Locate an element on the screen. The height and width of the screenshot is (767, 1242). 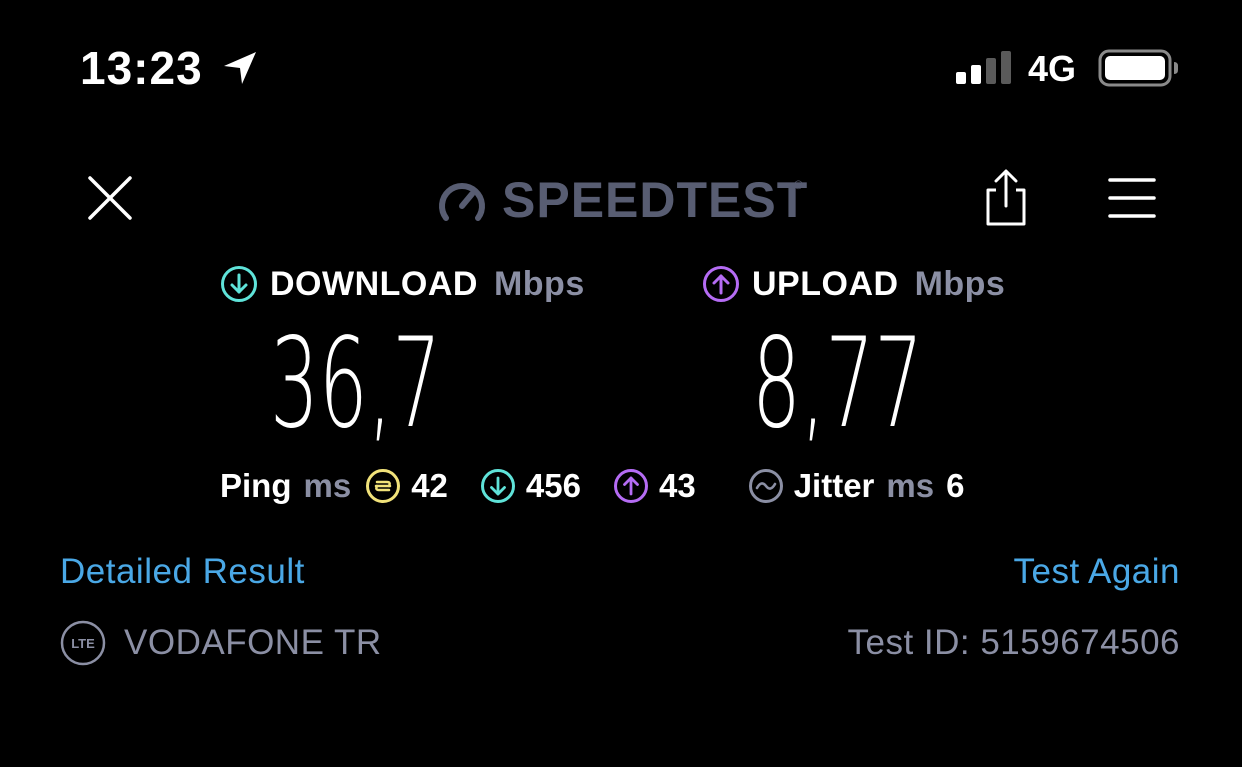
lte-icon: LTE is located at coordinates (83, 643).